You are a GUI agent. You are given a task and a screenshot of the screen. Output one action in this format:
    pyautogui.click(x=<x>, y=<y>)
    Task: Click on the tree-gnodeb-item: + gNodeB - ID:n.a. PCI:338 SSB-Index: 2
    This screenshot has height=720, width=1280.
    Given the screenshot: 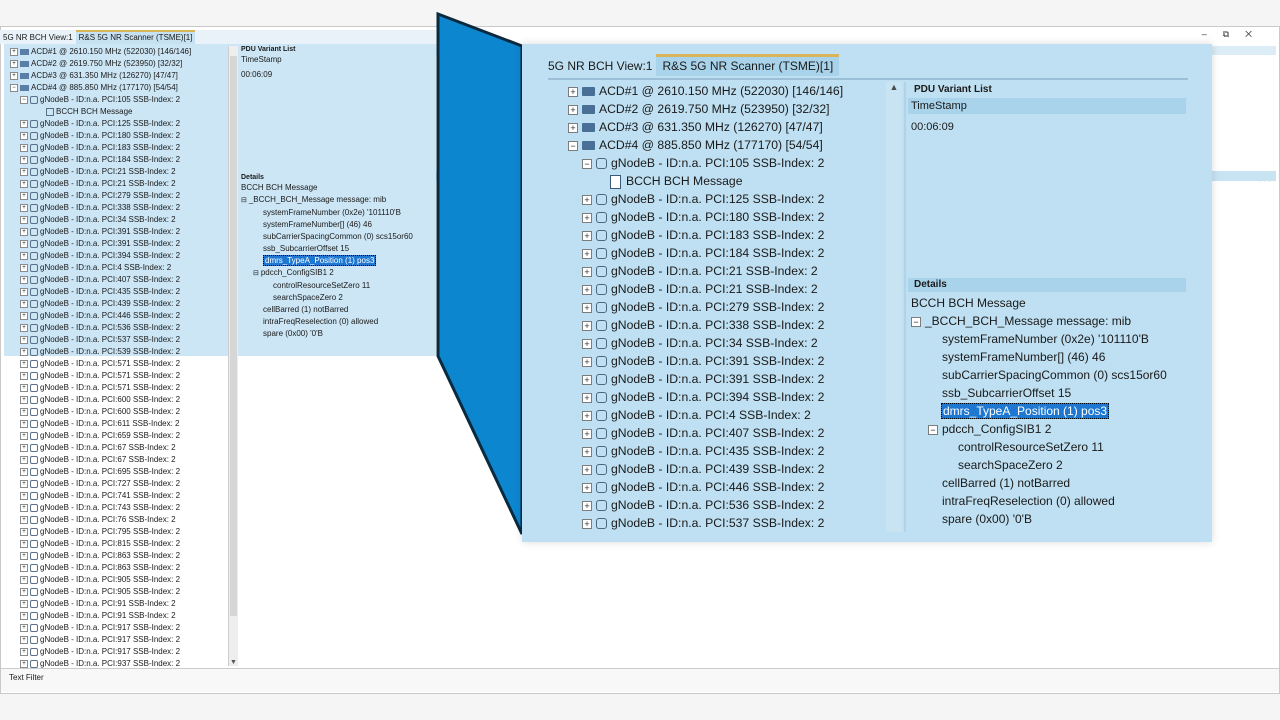 What is the action you would take?
    pyautogui.click(x=723, y=325)
    